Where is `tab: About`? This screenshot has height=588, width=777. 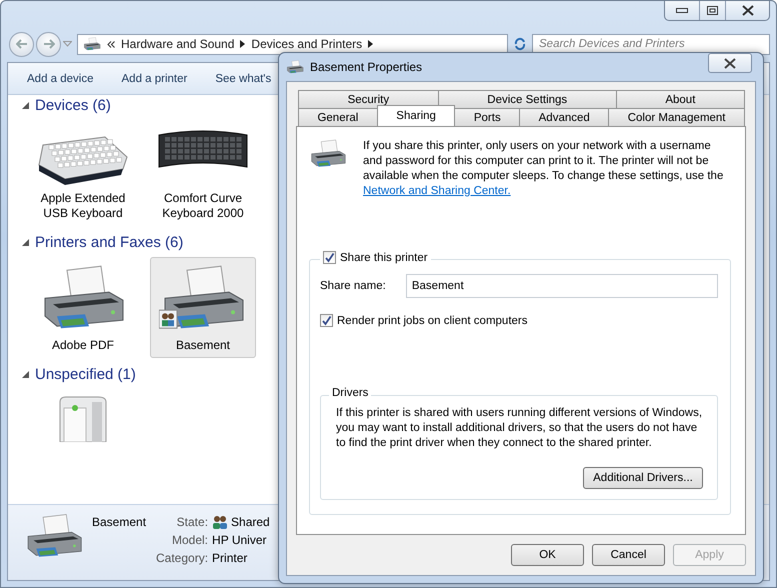 tab: About is located at coordinates (680, 99).